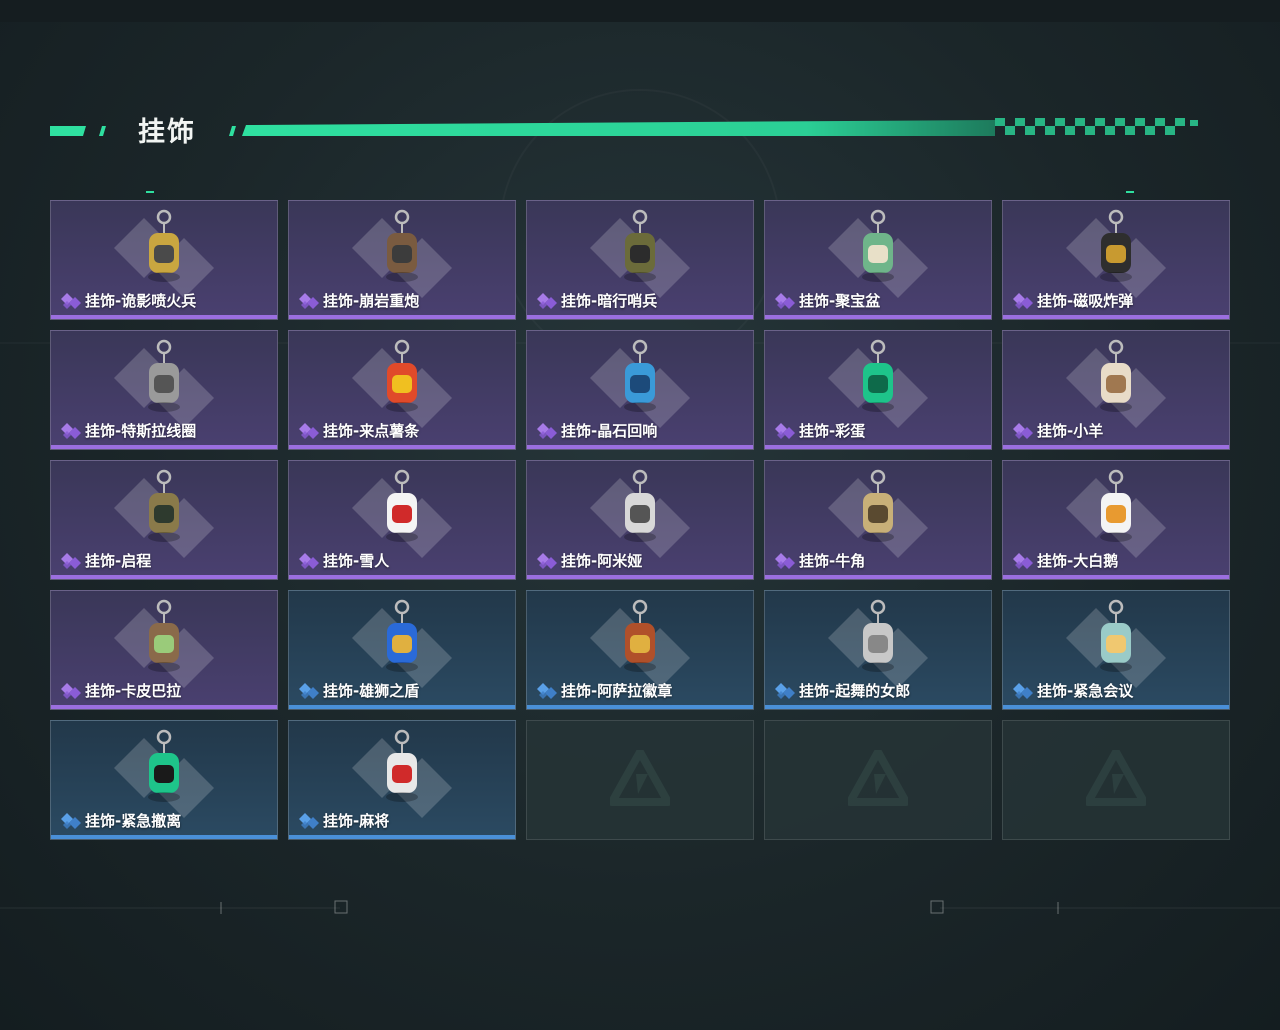 The height and width of the screenshot is (1030, 1280). I want to click on charm-card: 挂饰-牛角, so click(878, 520).